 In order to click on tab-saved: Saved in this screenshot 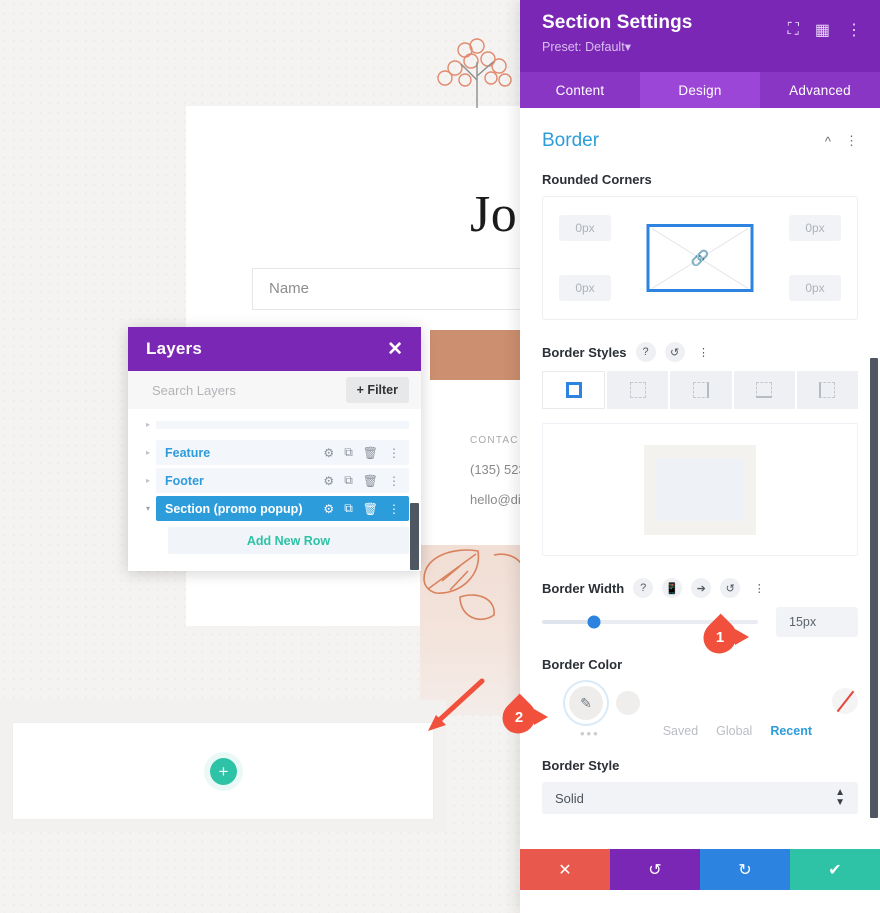, I will do `click(680, 731)`.